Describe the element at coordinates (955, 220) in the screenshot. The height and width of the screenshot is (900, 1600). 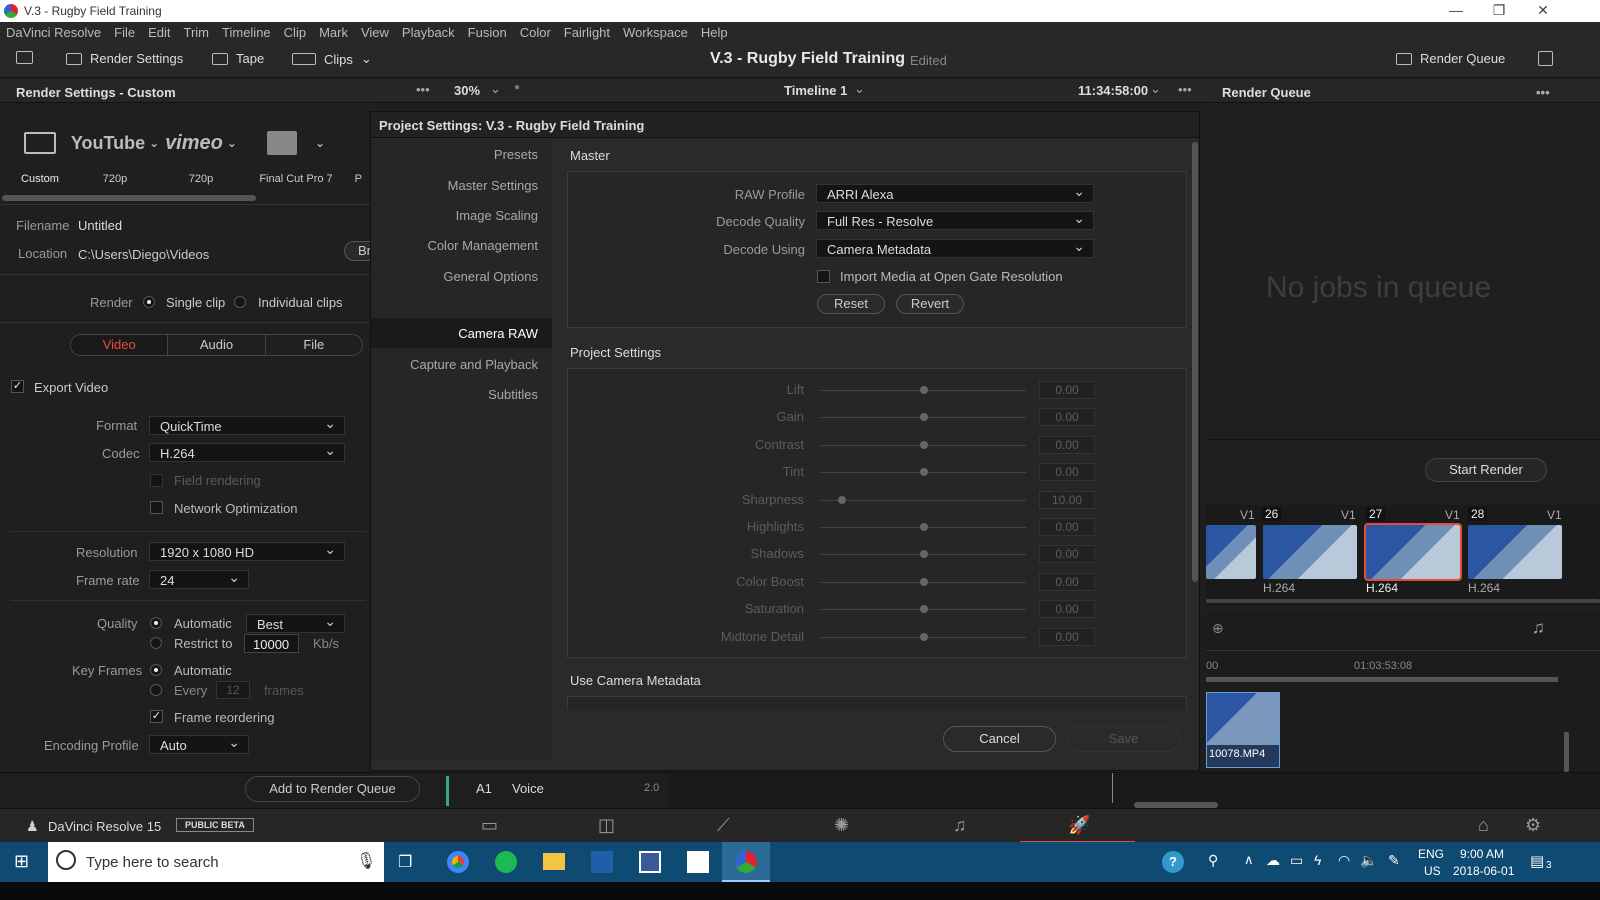
I see `decode-quality-dropdown: Full Res - Resolve` at that location.